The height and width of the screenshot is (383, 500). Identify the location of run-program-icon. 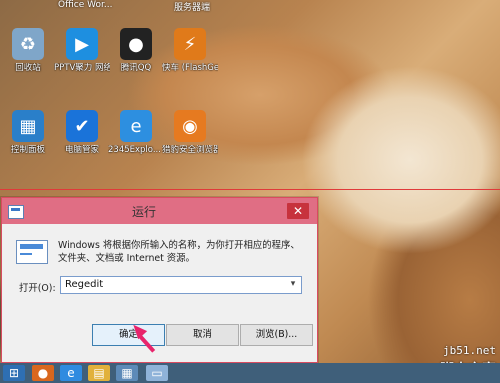
(32, 252).